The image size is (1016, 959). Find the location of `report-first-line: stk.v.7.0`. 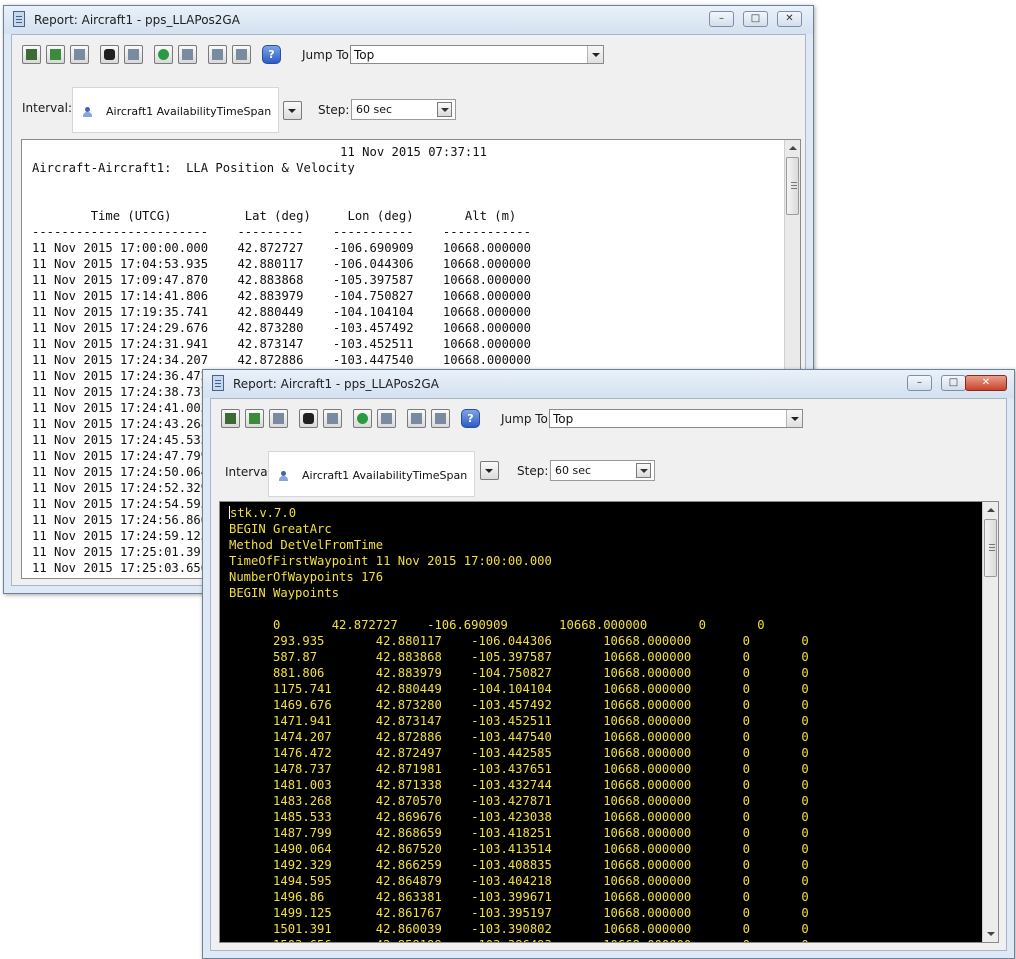

report-first-line: stk.v.7.0 is located at coordinates (263, 513).